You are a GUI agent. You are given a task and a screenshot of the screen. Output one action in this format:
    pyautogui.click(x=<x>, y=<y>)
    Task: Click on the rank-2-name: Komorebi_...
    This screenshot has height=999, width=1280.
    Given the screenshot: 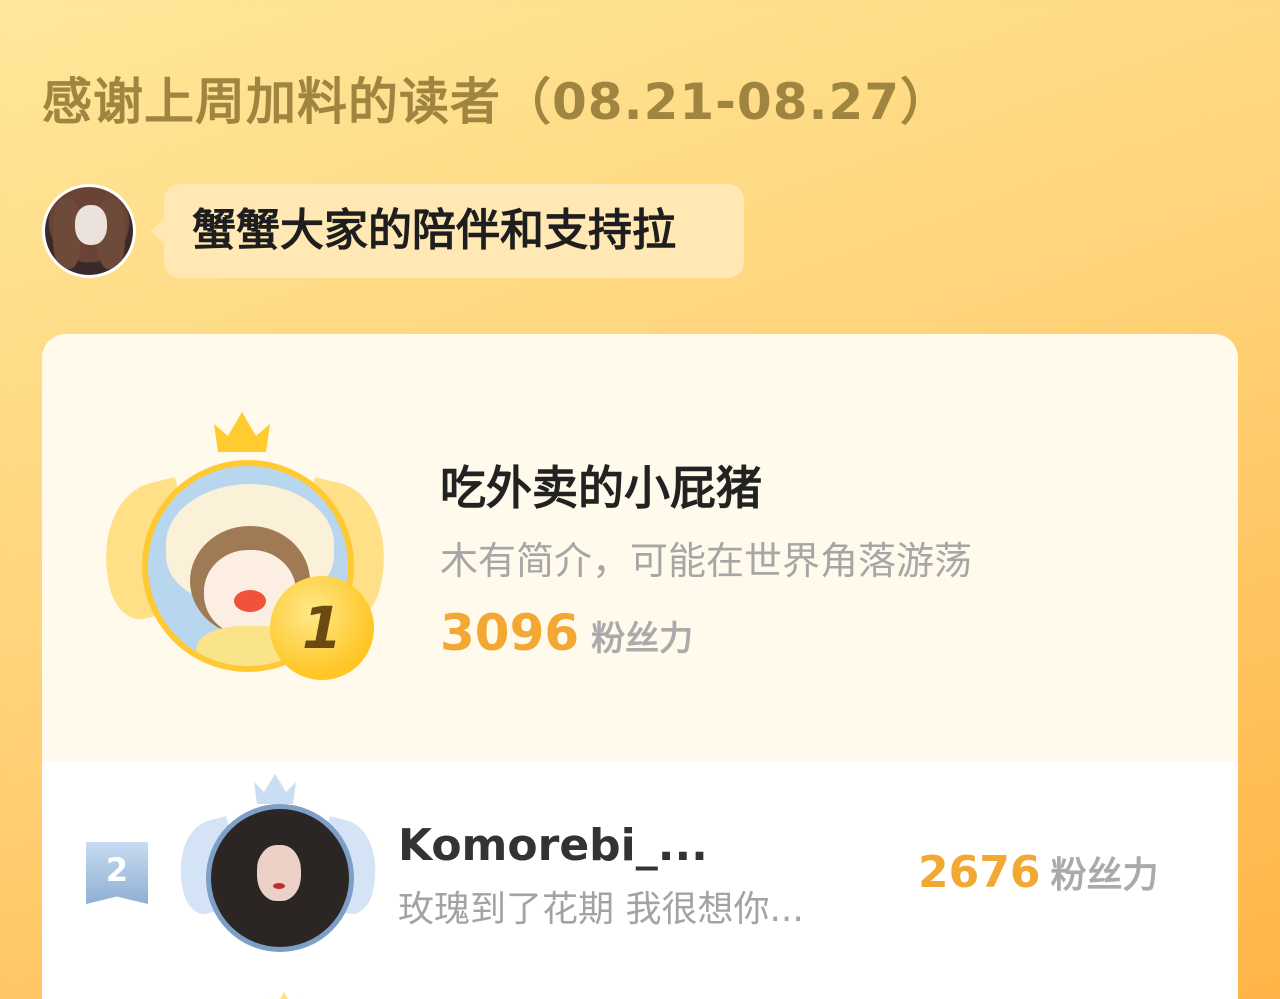 What is the action you would take?
    pyautogui.click(x=553, y=845)
    